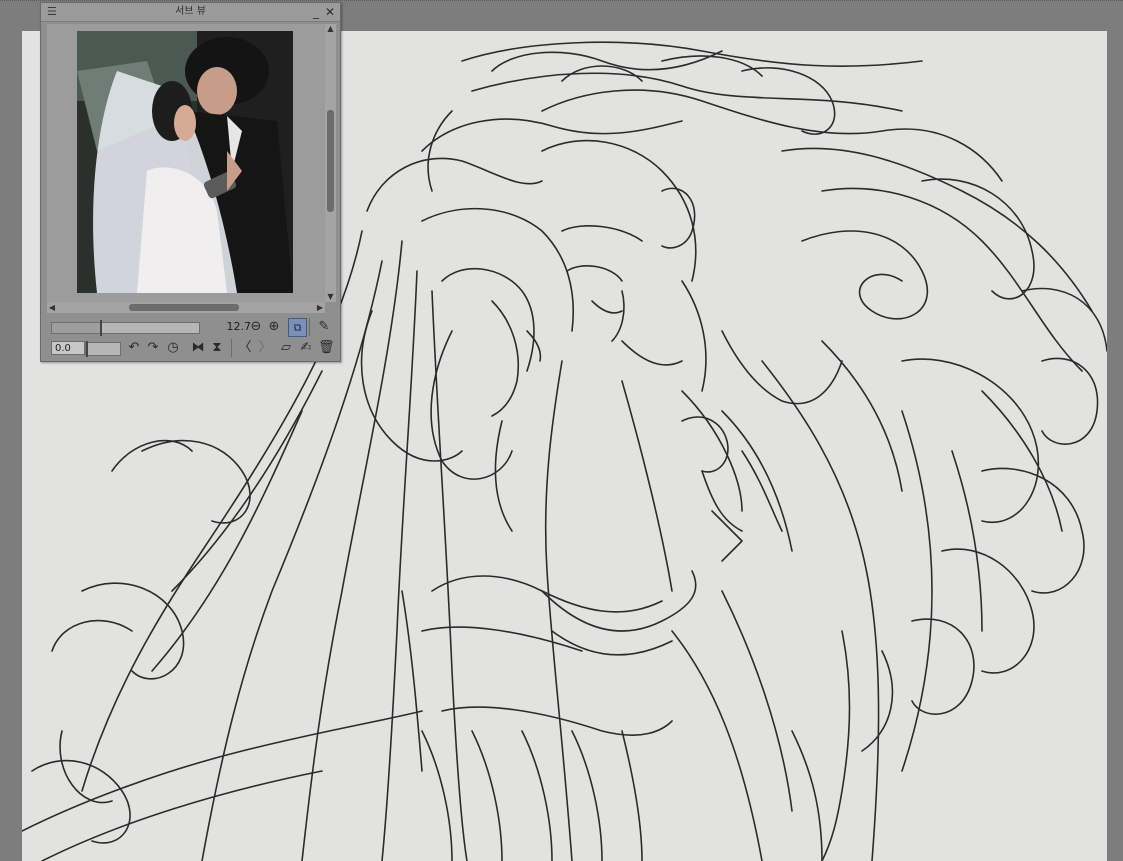  I want to click on folder-open-icon: ▱, so click(286, 348).